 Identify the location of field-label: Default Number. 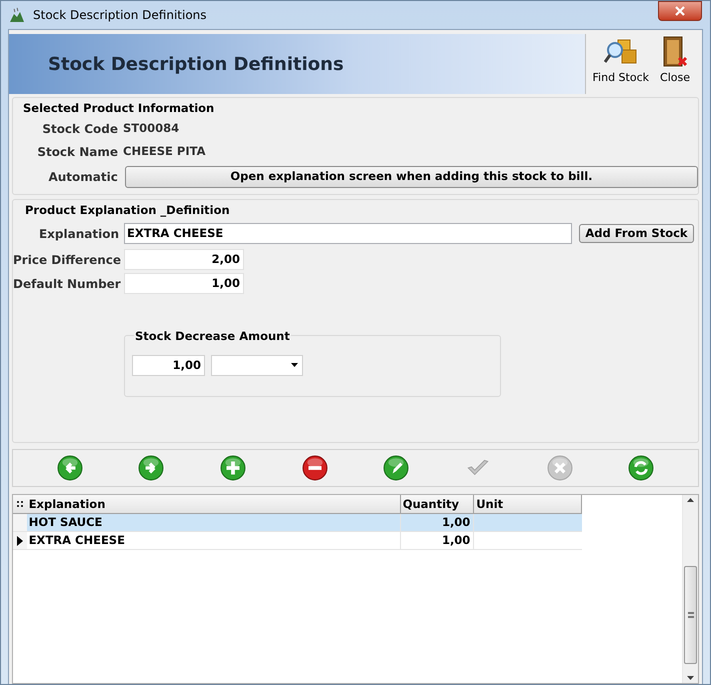
(66, 284).